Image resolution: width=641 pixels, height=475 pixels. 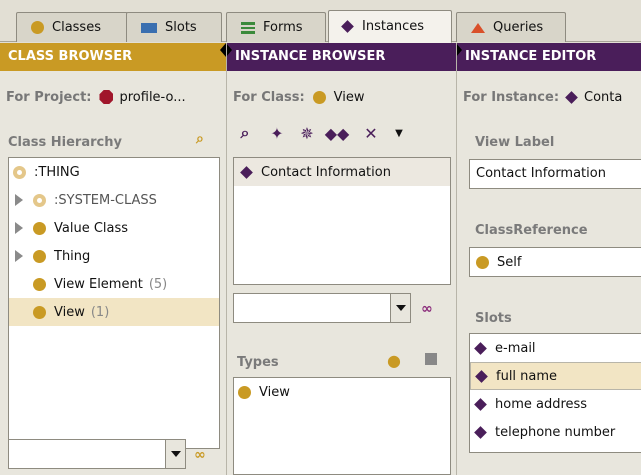 I want to click on tree-item-view: View (1), so click(x=114, y=312).